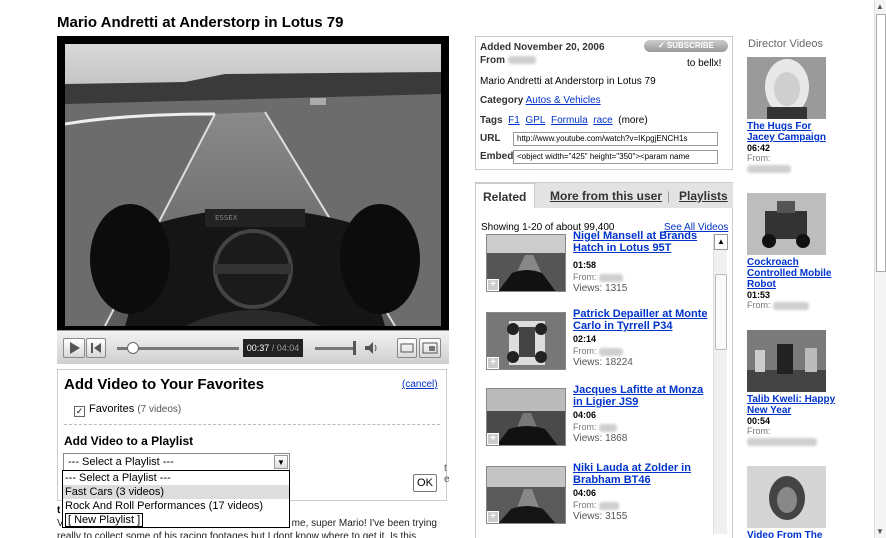 Image resolution: width=886 pixels, height=538 pixels. I want to click on director-video-title: Video From The, so click(792, 534).